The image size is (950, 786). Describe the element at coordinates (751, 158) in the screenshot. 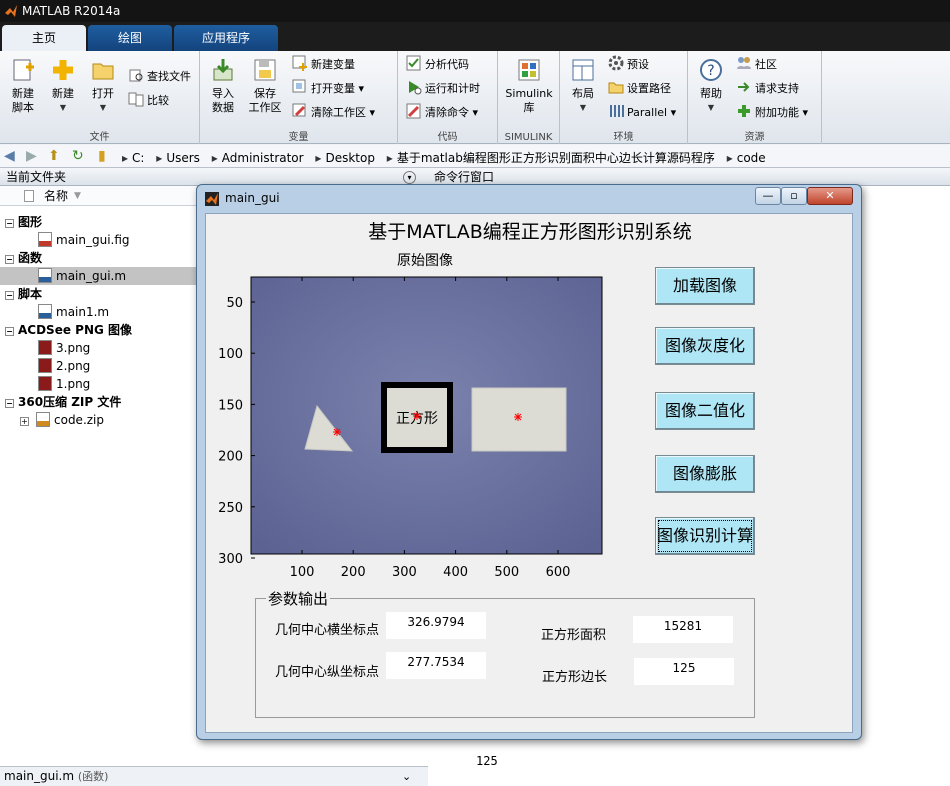

I see `breadcrumb-item: code` at that location.